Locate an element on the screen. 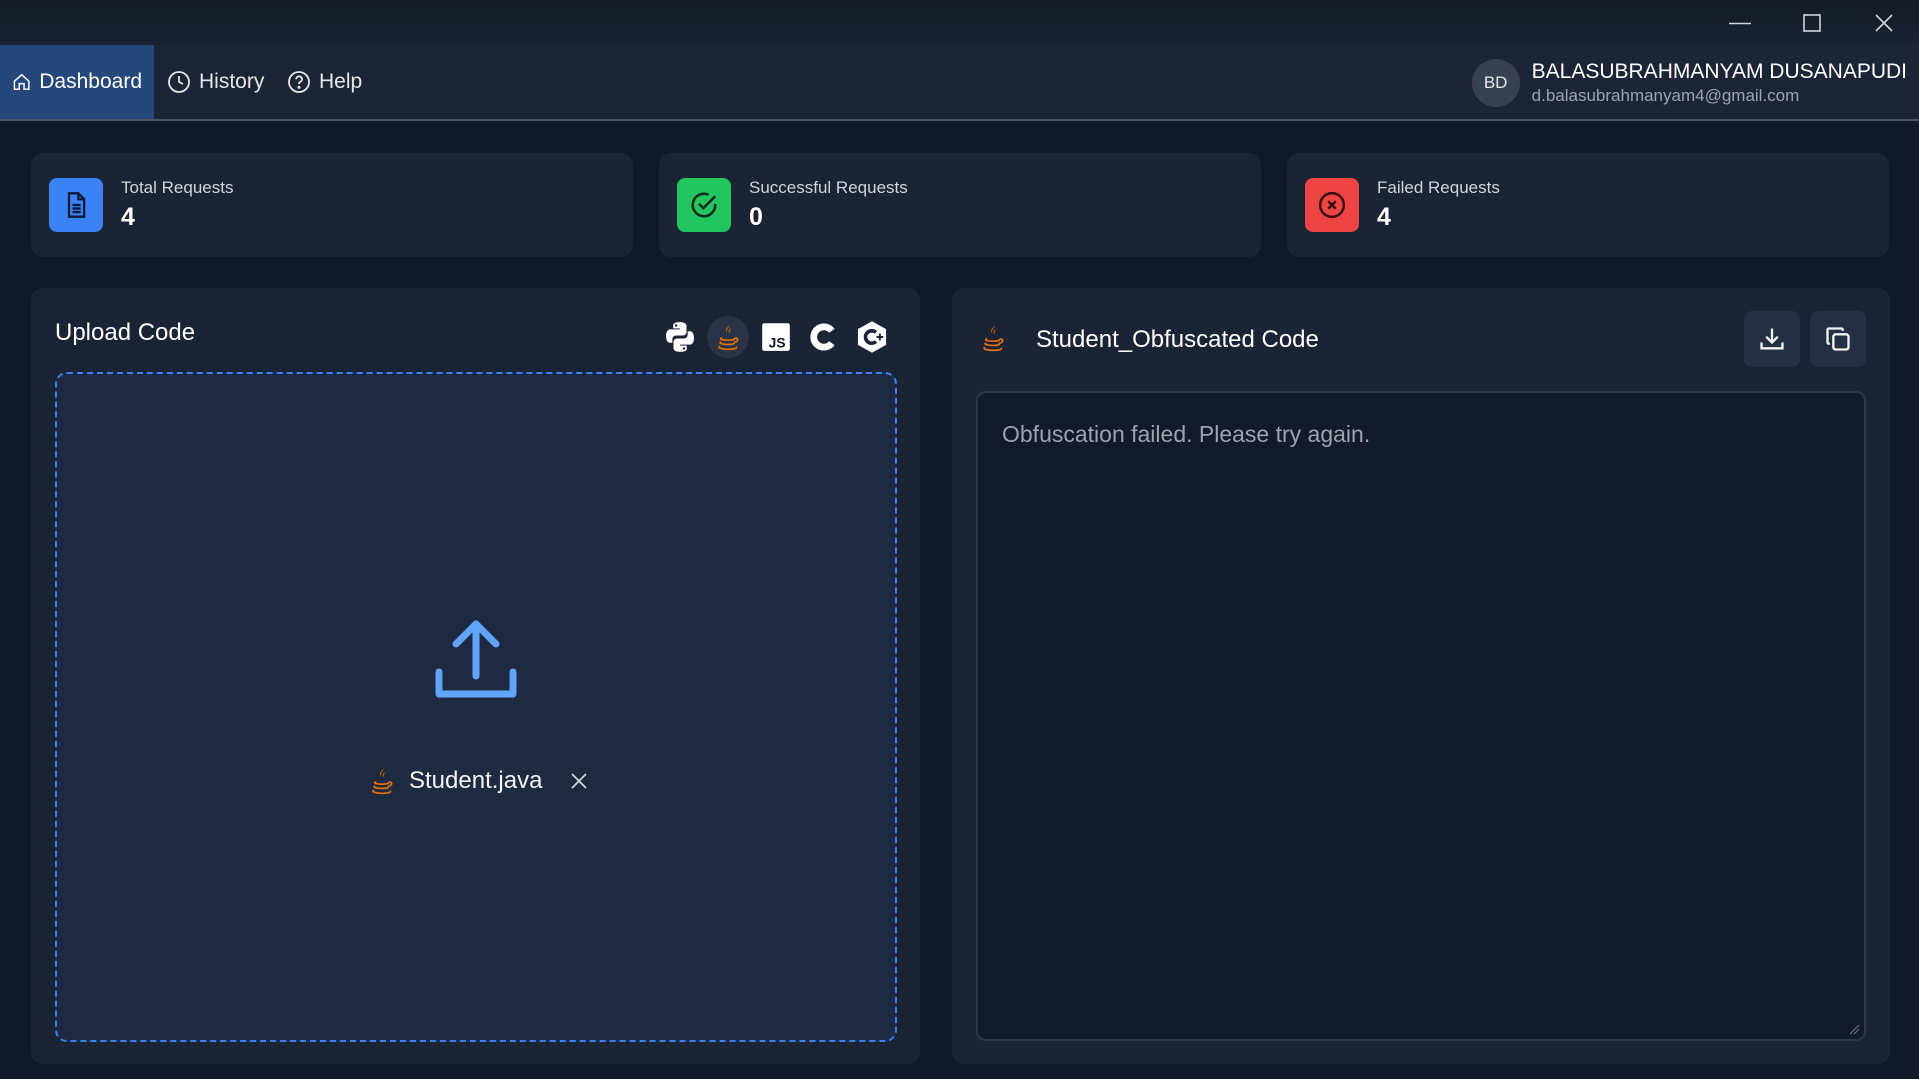 This screenshot has height=1079, width=1919. language-selector: JS is located at coordinates (776, 337).